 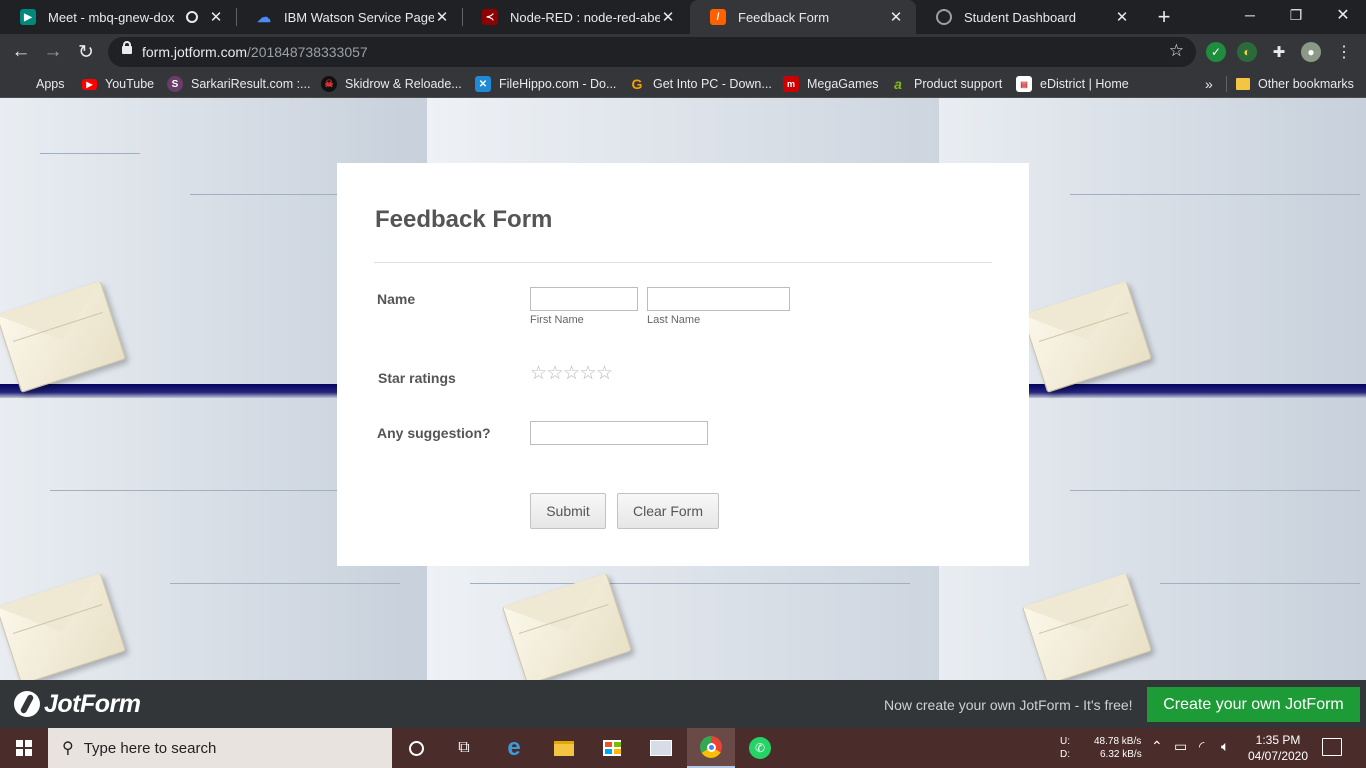 I want to click on jotform-logo-icon, so click(x=27, y=704).